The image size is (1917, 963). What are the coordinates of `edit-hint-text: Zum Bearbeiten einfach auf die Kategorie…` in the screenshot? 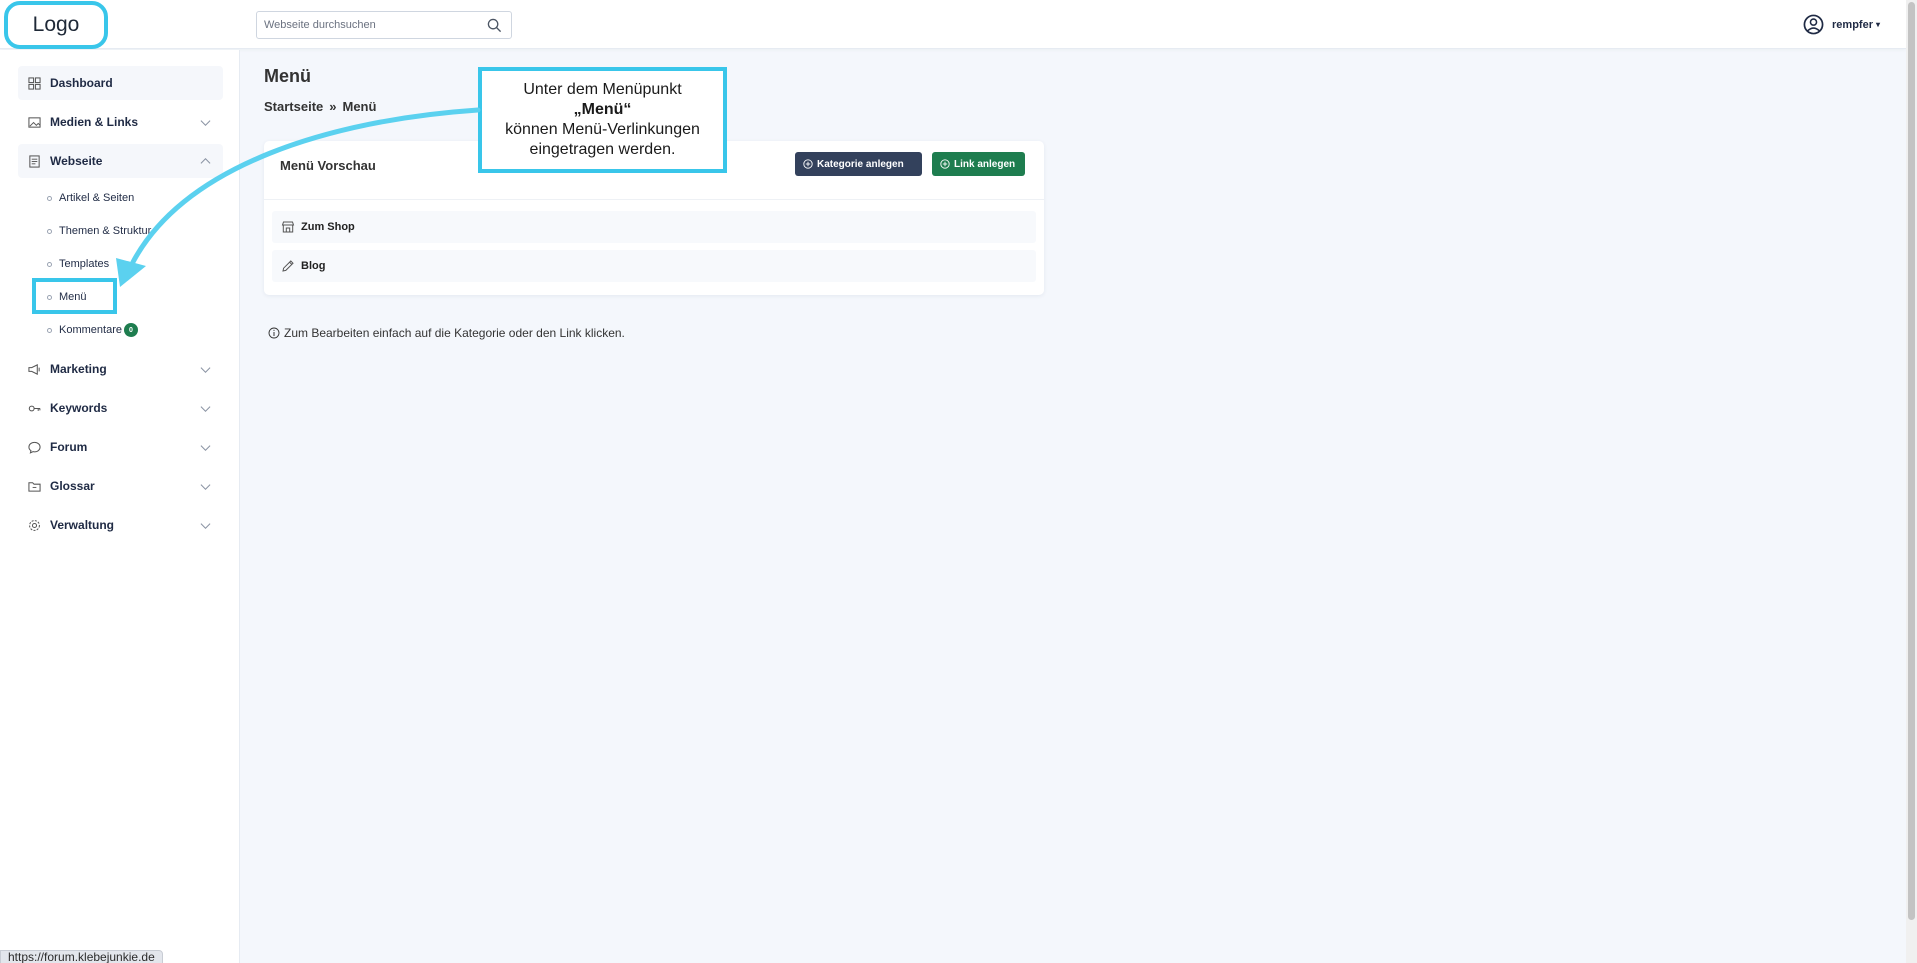 It's located at (454, 333).